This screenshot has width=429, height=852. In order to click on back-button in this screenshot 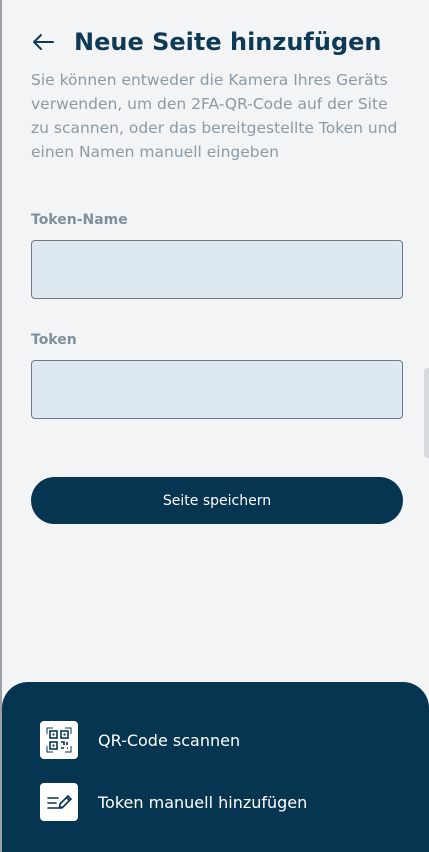, I will do `click(43, 42)`.